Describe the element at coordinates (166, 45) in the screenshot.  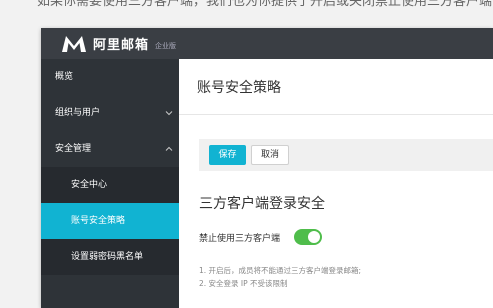
I see `edition-label: 企业版` at that location.